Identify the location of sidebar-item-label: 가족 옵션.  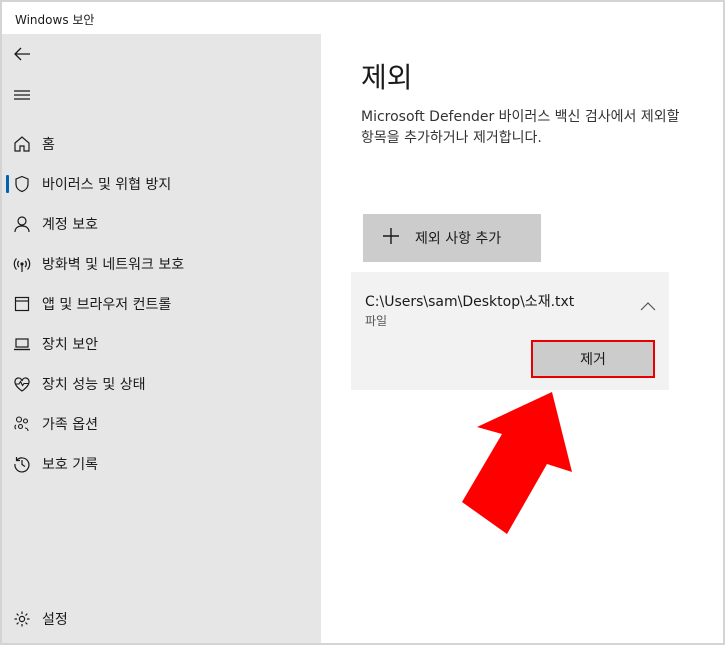
(70, 425).